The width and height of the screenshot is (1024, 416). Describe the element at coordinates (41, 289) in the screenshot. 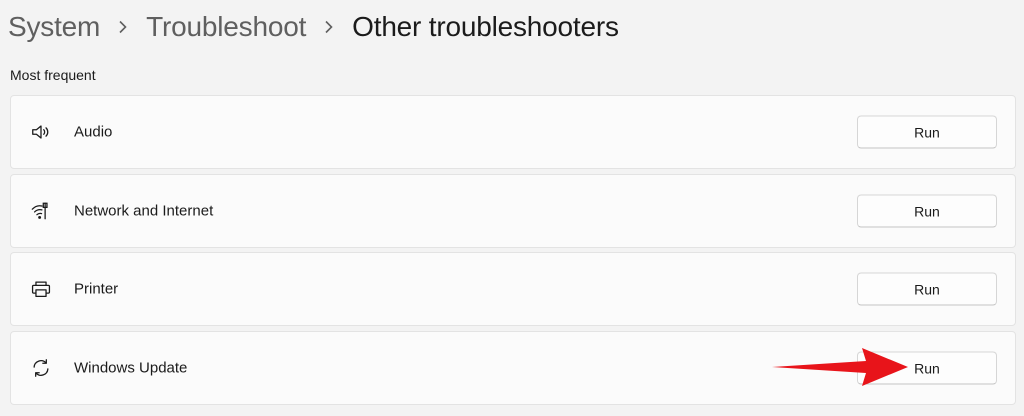

I see `printer-icon` at that location.